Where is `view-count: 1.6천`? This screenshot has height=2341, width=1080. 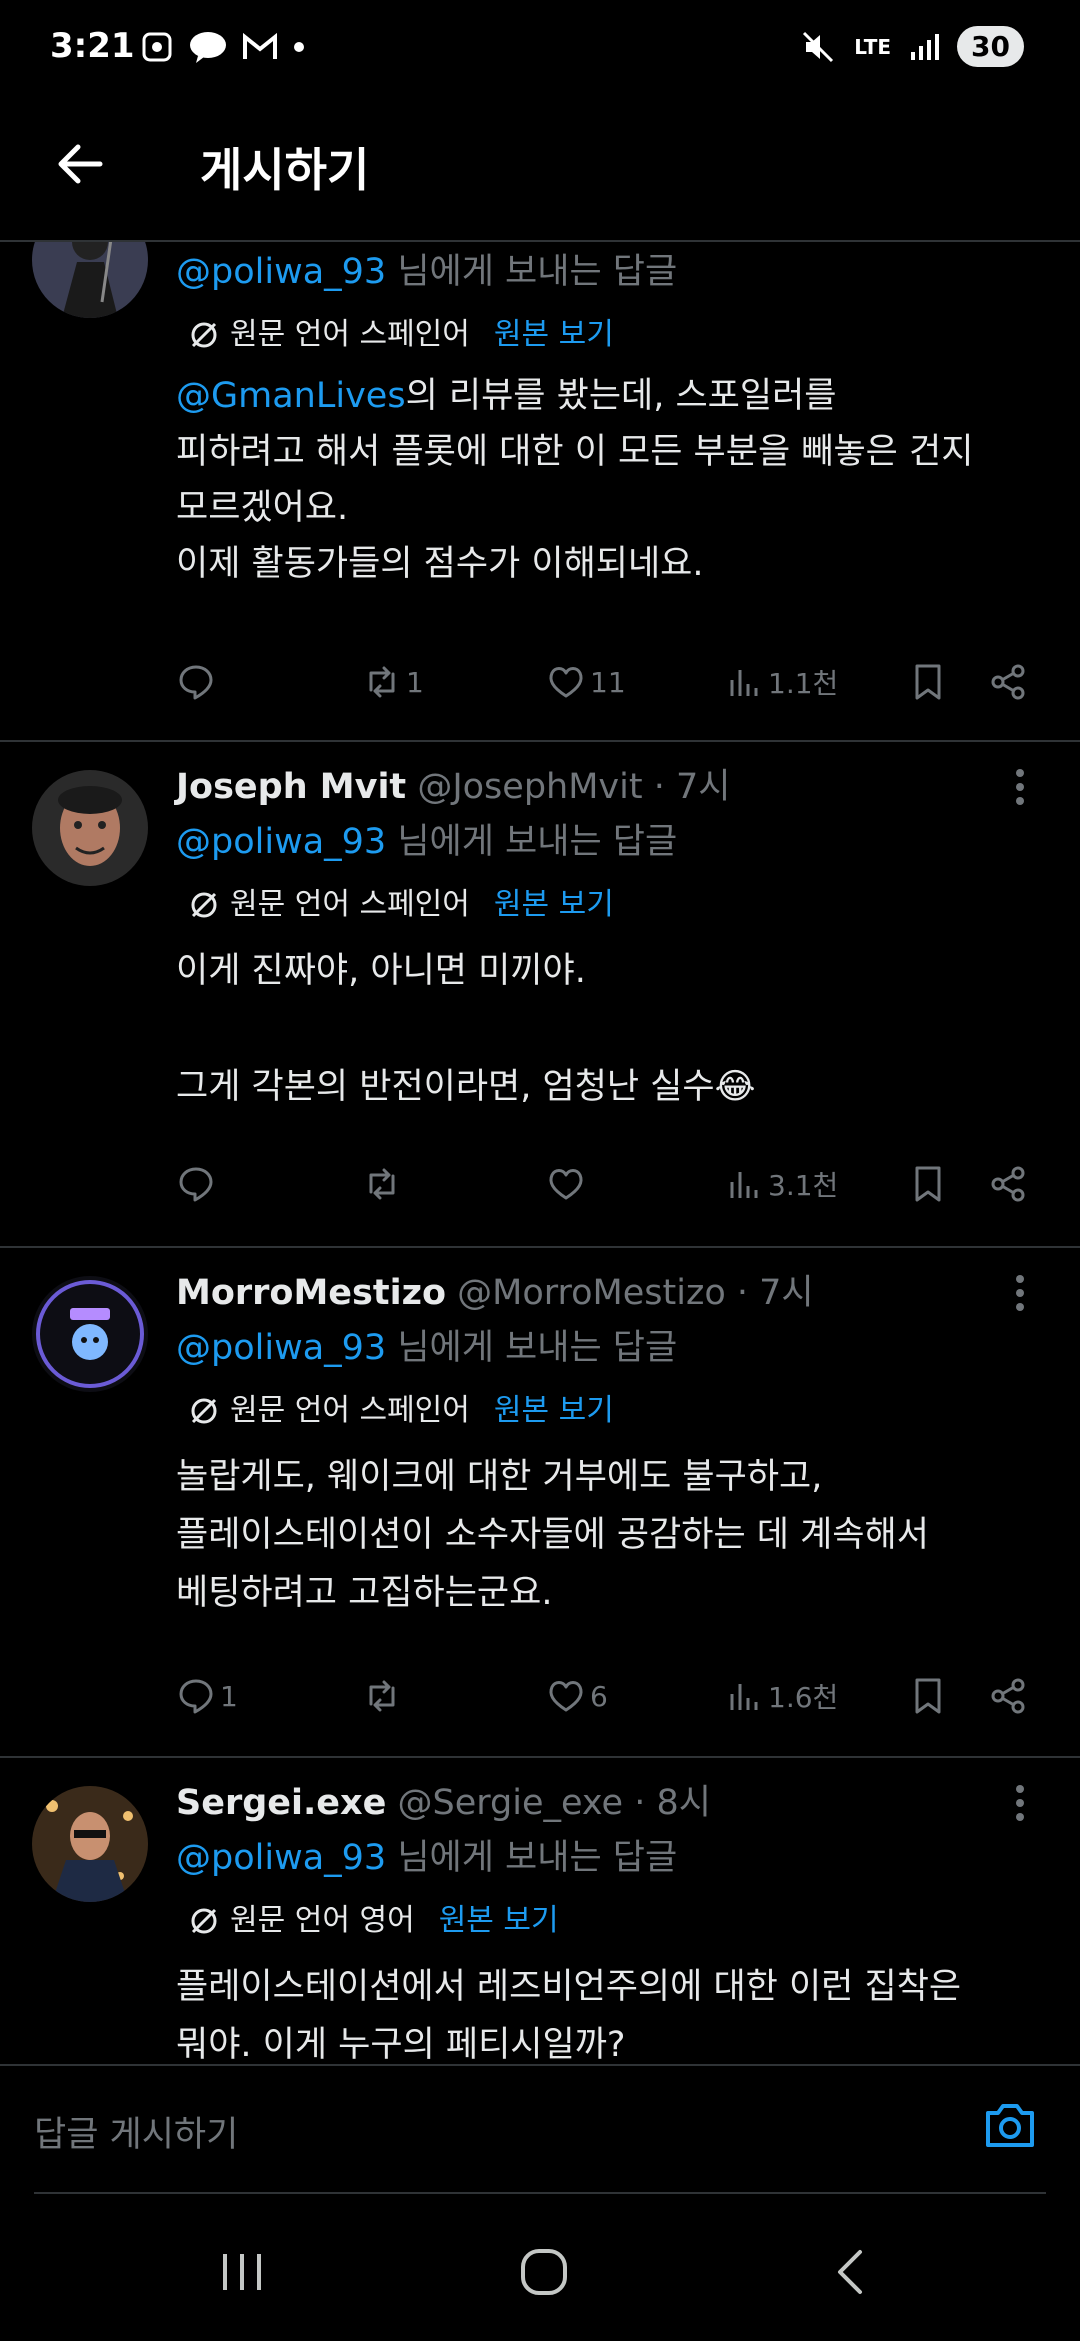
view-count: 1.6천 is located at coordinates (803, 1697).